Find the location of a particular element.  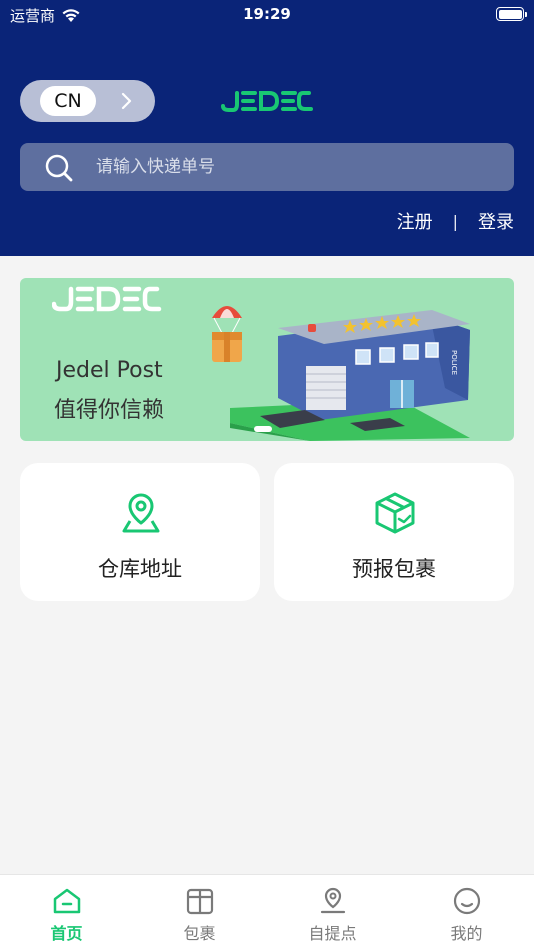

tab-profile-label: 我的 is located at coordinates (466, 933).